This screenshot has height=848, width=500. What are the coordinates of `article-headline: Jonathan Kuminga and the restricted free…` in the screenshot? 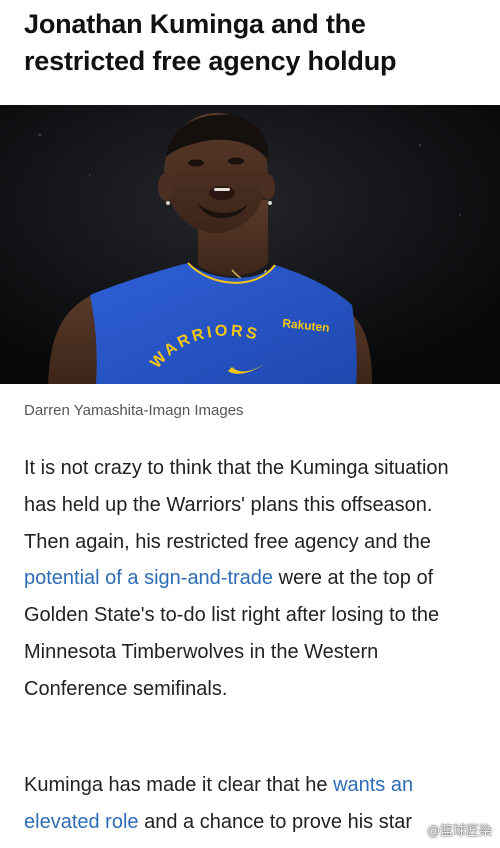 It's located at (210, 42).